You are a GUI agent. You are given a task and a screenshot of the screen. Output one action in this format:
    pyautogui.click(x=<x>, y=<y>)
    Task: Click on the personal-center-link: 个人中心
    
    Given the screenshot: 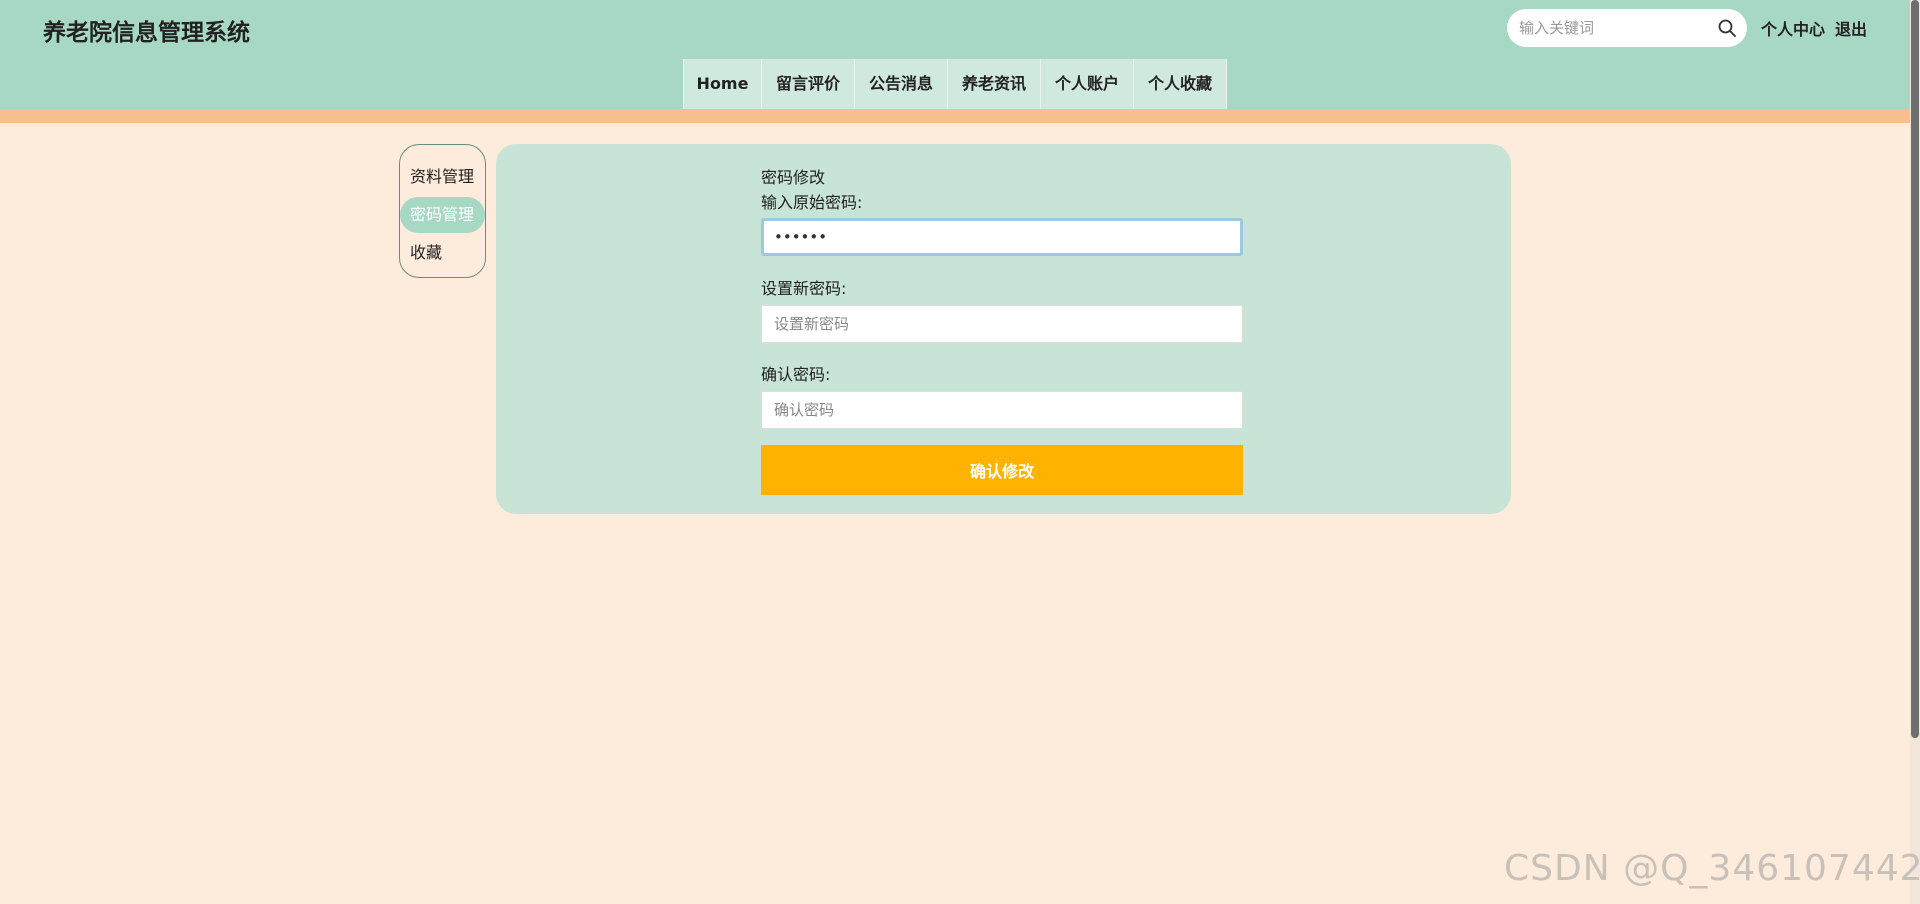 What is the action you would take?
    pyautogui.click(x=1793, y=28)
    